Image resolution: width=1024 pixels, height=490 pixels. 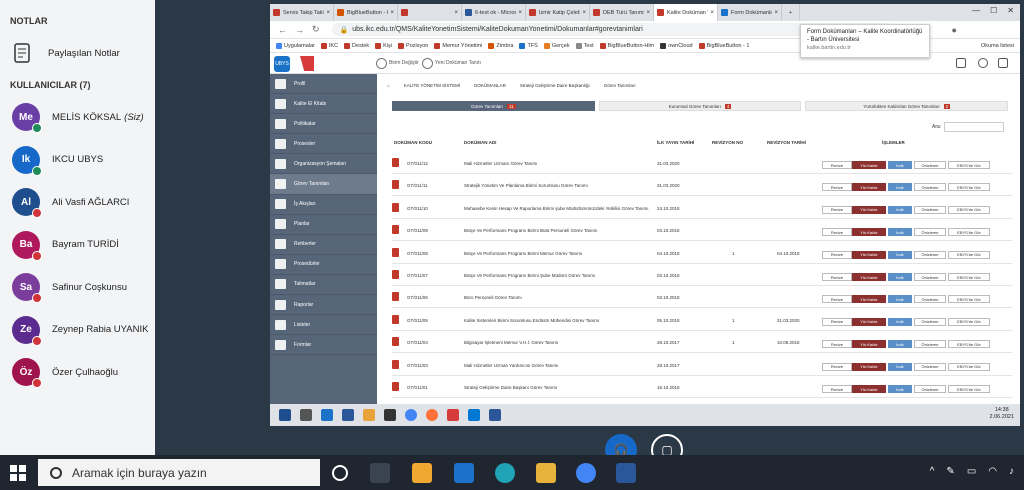 I want to click on globe-icon, so click(x=983, y=63).